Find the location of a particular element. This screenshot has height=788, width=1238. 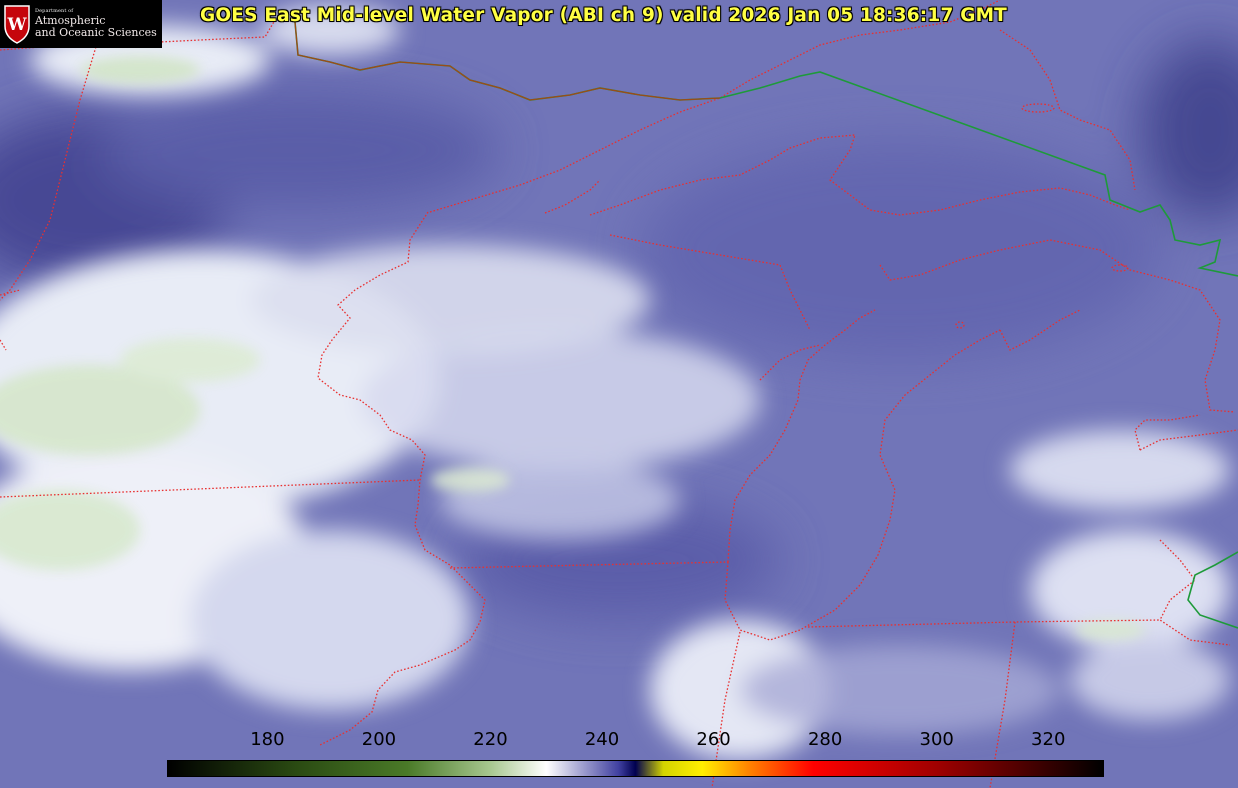

colorbar is located at coordinates (635, 768).